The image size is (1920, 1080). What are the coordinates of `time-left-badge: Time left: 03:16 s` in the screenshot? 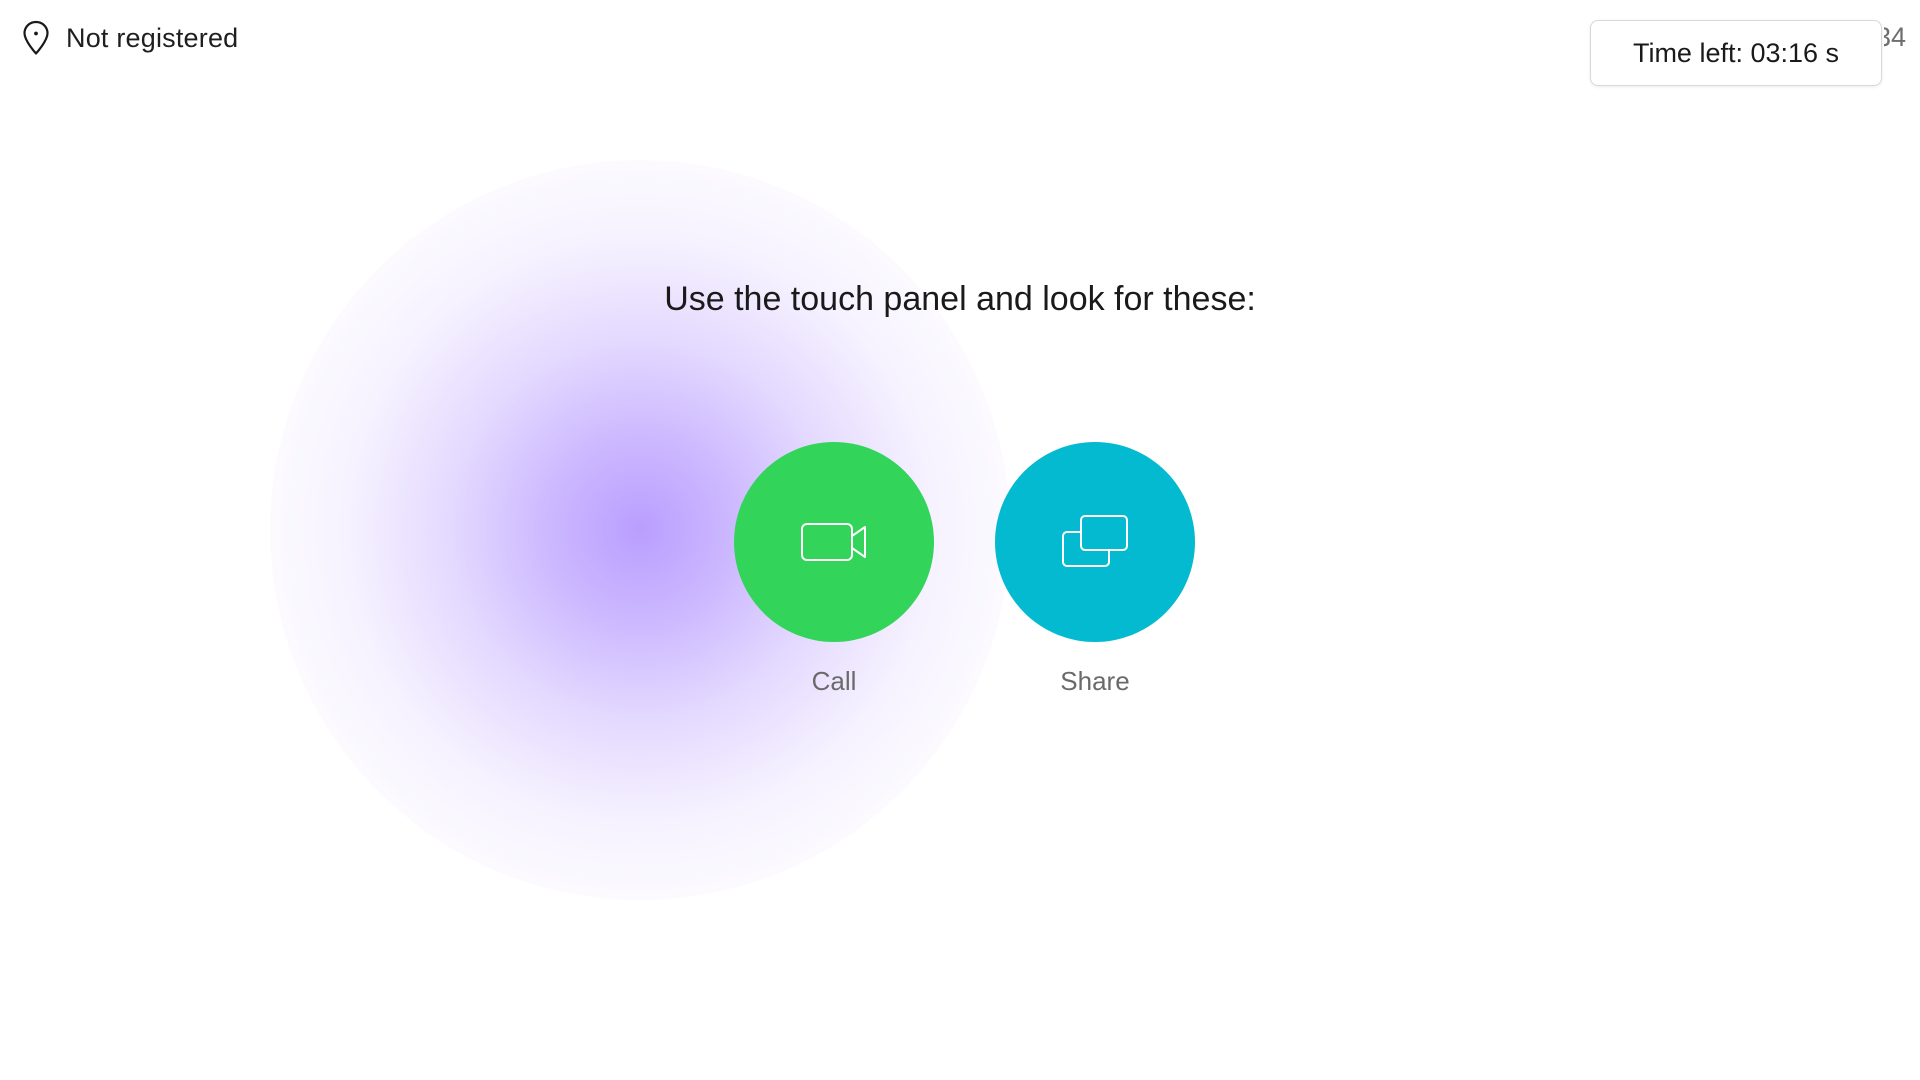 It's located at (1736, 53).